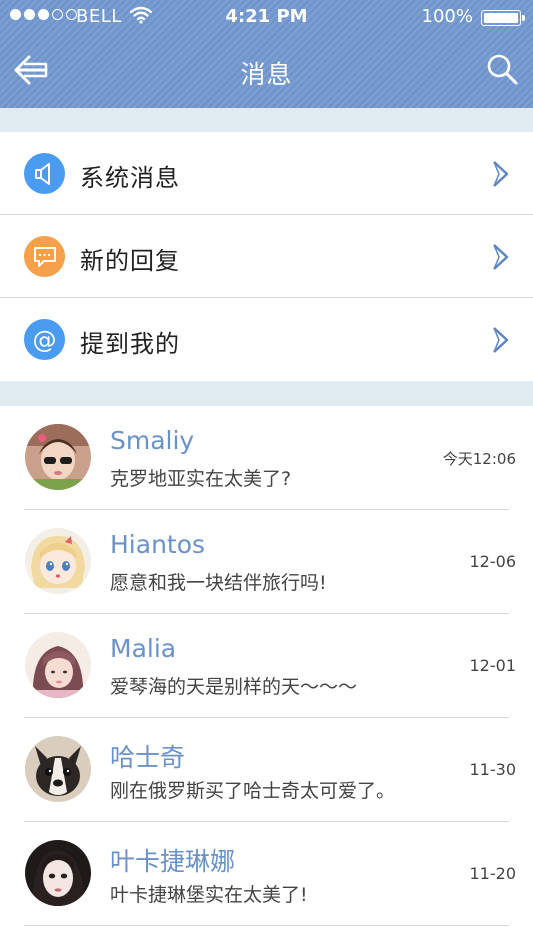 This screenshot has height=947, width=533. Describe the element at coordinates (266, 17) in the screenshot. I see `status-bar: BELL 4:21 PM 100%` at that location.